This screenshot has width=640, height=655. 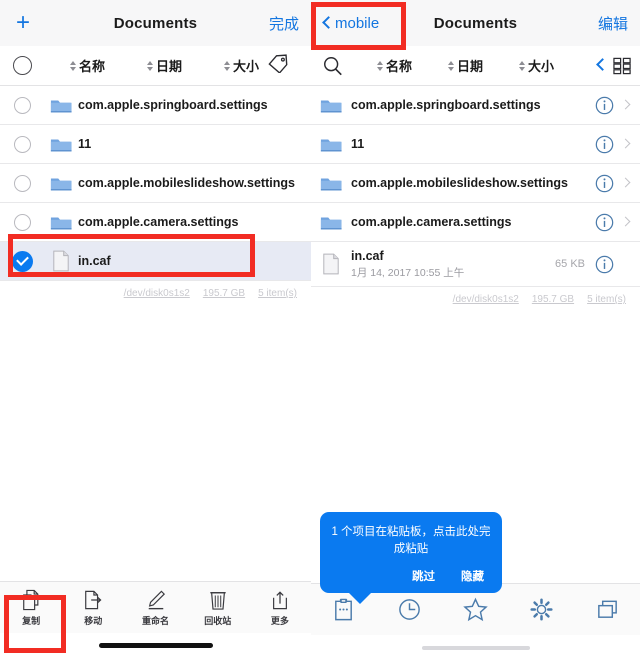 I want to click on rename-label: 重命名, so click(x=156, y=620).